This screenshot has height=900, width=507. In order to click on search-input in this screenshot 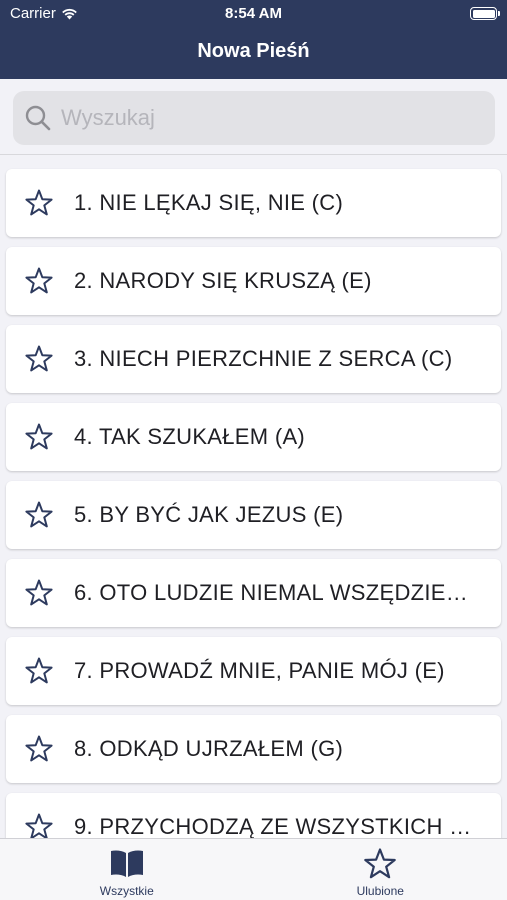, I will do `click(278, 118)`.